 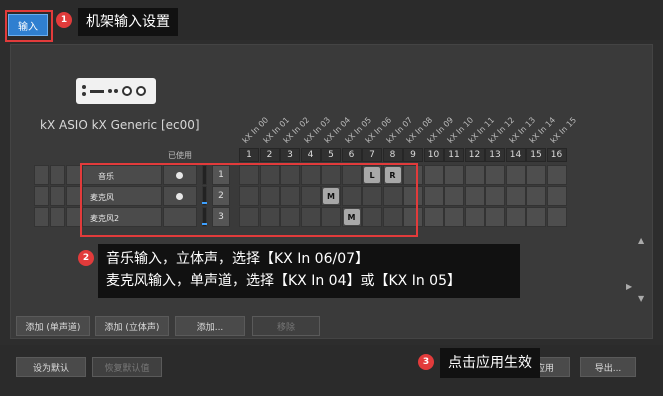 What do you see at coordinates (536, 155) in the screenshot?
I see `column-number: 15` at bounding box center [536, 155].